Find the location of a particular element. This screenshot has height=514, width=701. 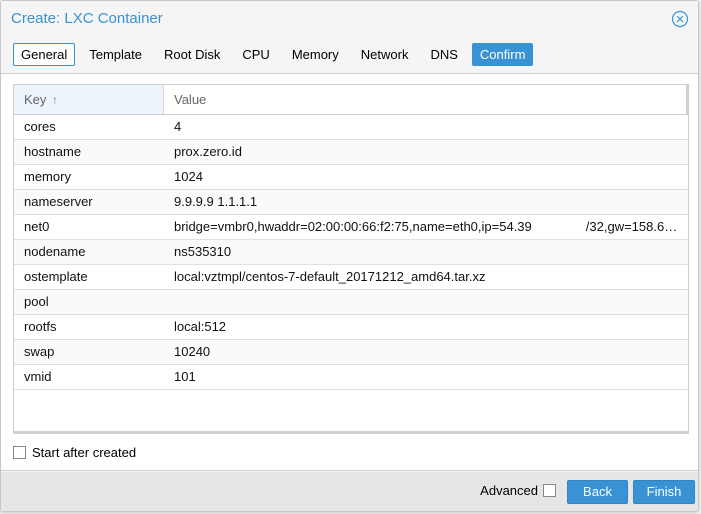

column-header-key: Key ↑ is located at coordinates (89, 99).